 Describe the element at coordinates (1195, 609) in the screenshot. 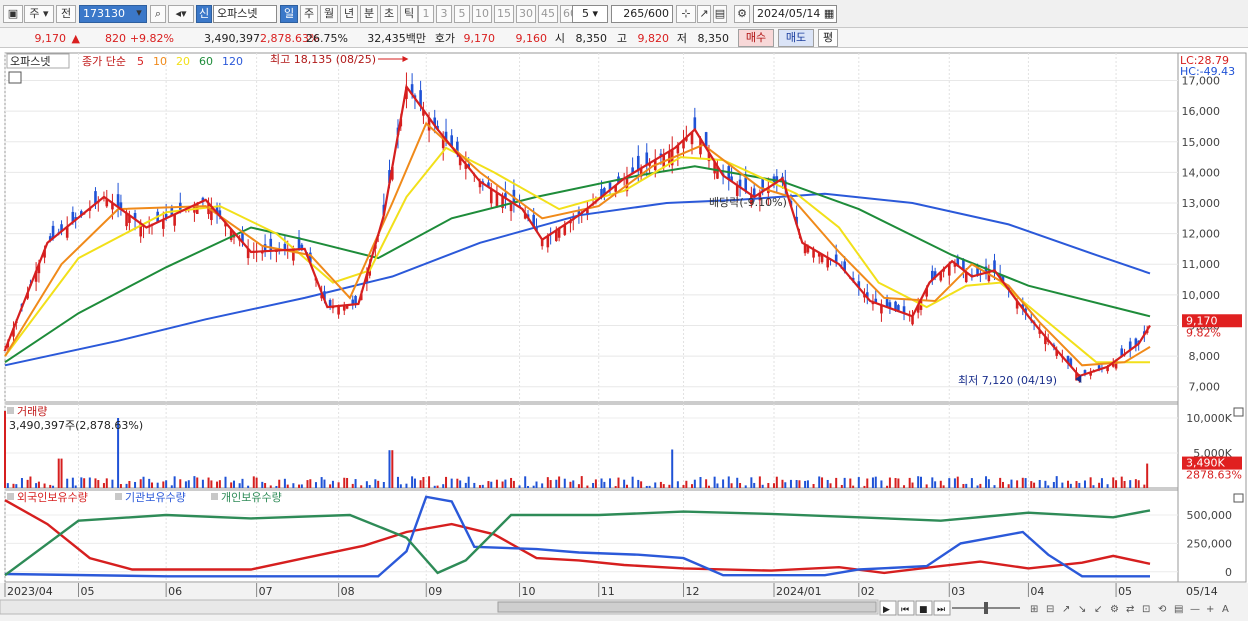

I see `tool-icon-10: —` at that location.